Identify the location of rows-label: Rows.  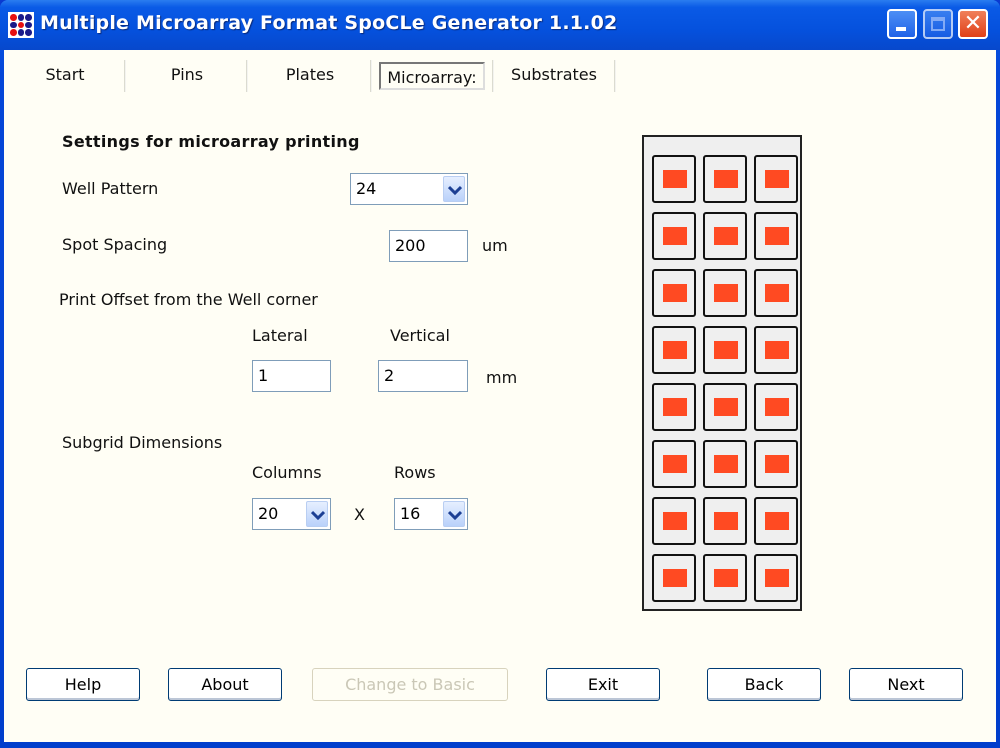
(415, 472).